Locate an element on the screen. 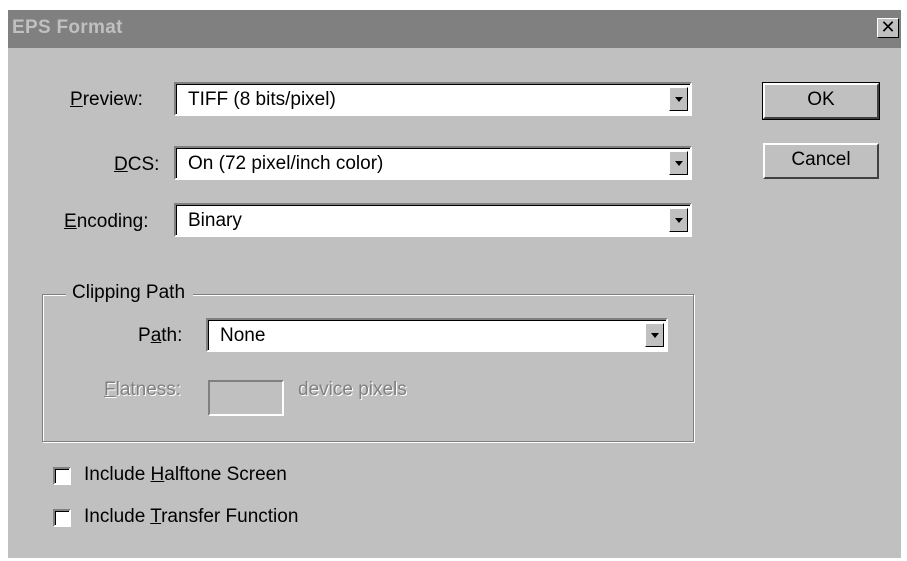 The width and height of the screenshot is (907, 561). preview-select: TIFF (8 bits/pixel) is located at coordinates (433, 99).